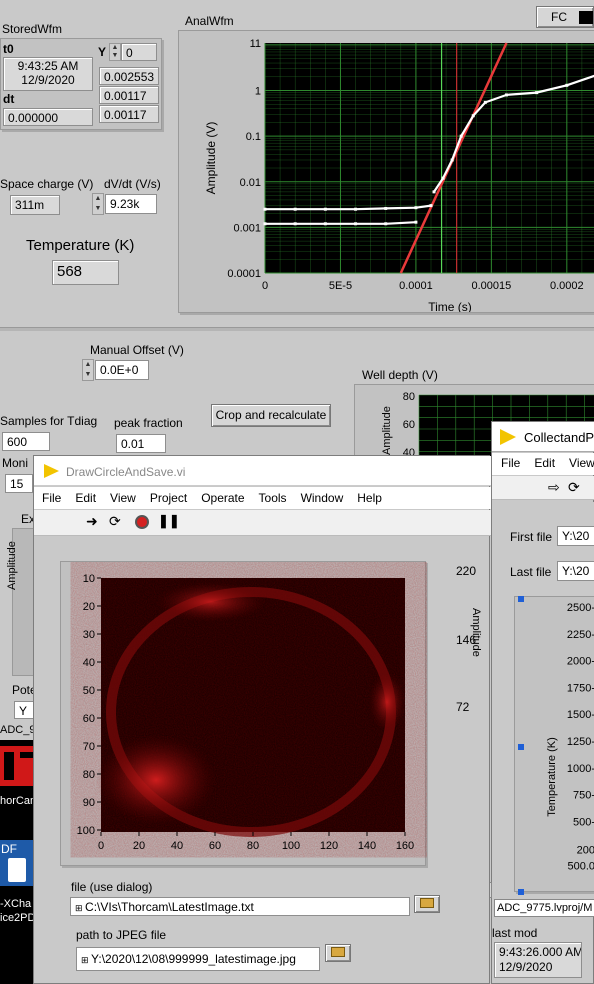  I want to click on last-mod-field: 9:43:26.000 AM 12/9/2020, so click(538, 960).